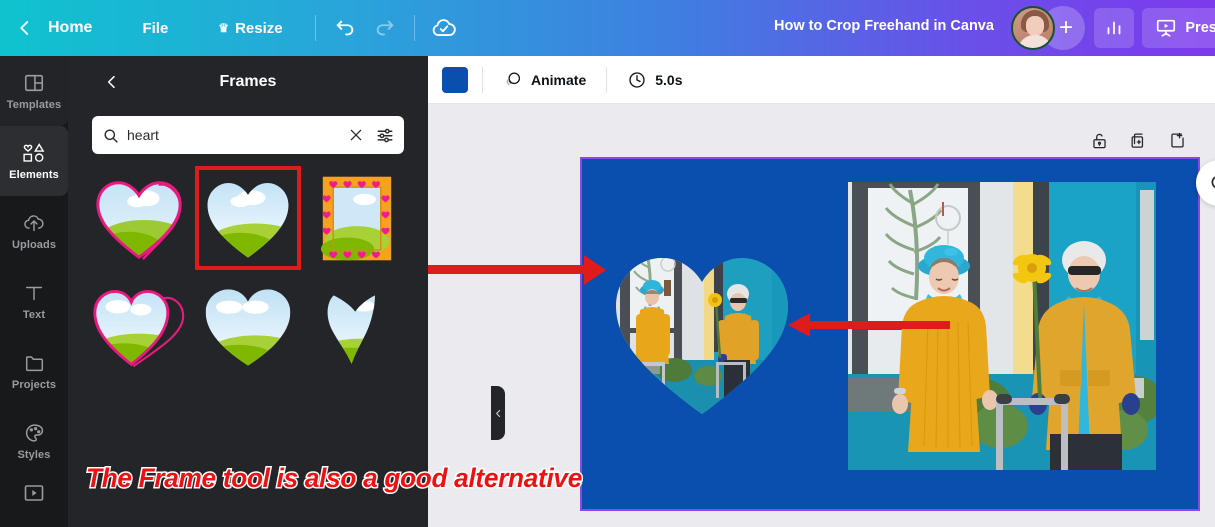 The height and width of the screenshot is (527, 1215). What do you see at coordinates (34, 104) in the screenshot?
I see `sidebar-label-templates: Templates` at bounding box center [34, 104].